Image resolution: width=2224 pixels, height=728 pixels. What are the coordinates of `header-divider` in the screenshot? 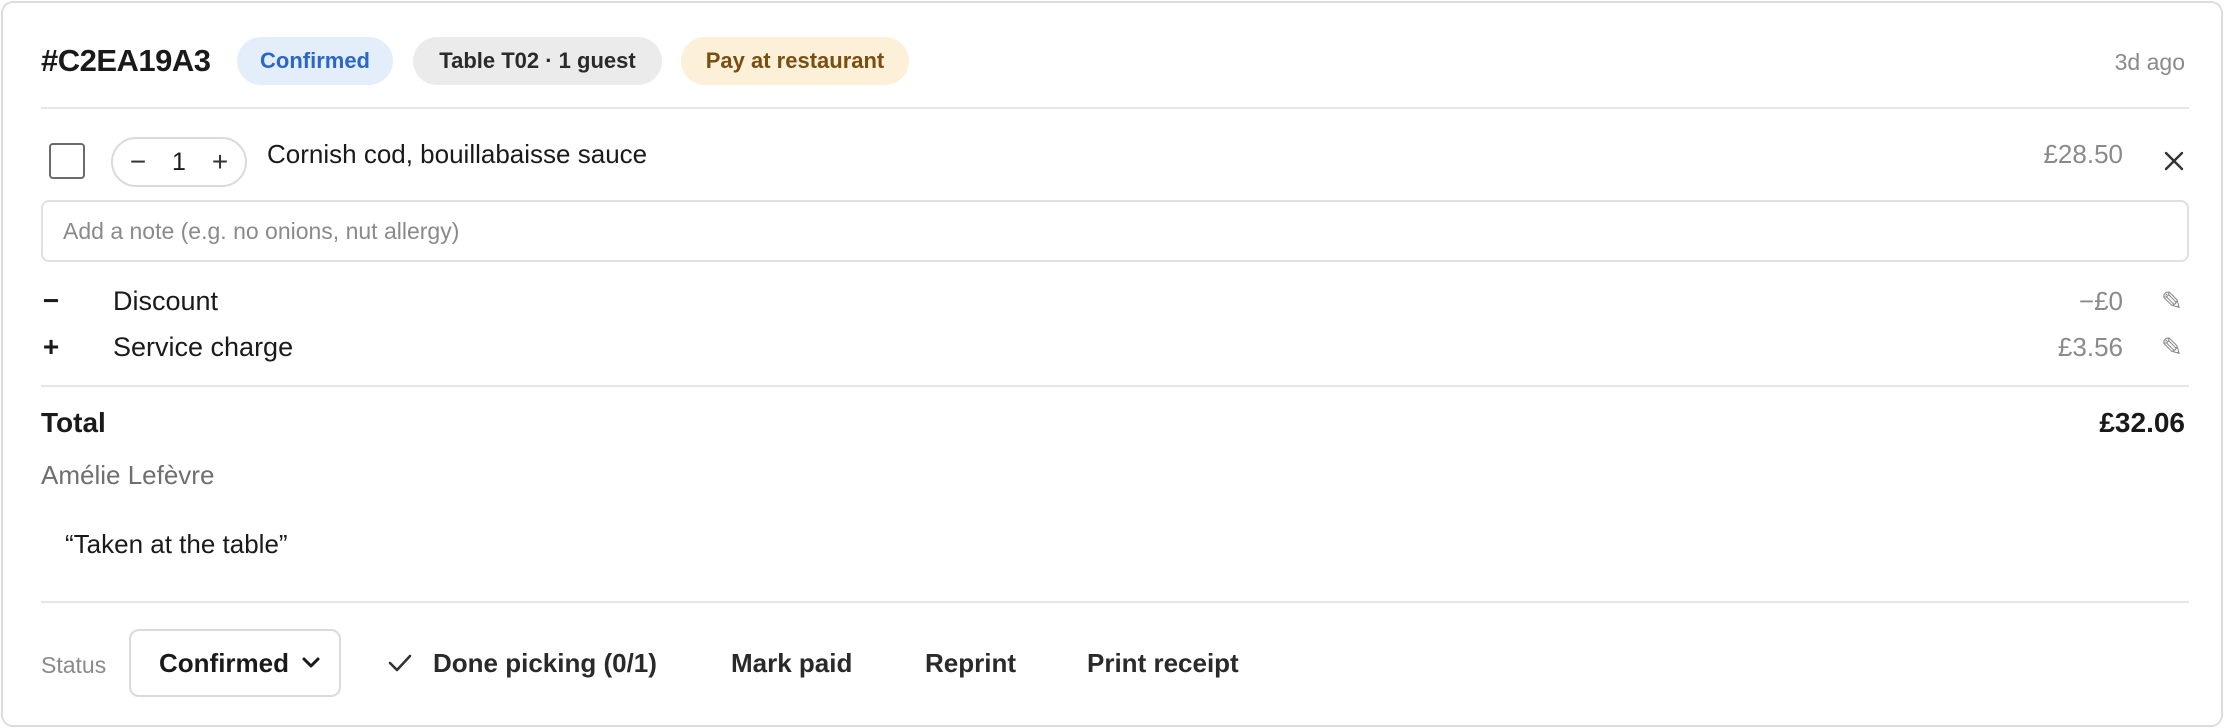 It's located at (1115, 108).